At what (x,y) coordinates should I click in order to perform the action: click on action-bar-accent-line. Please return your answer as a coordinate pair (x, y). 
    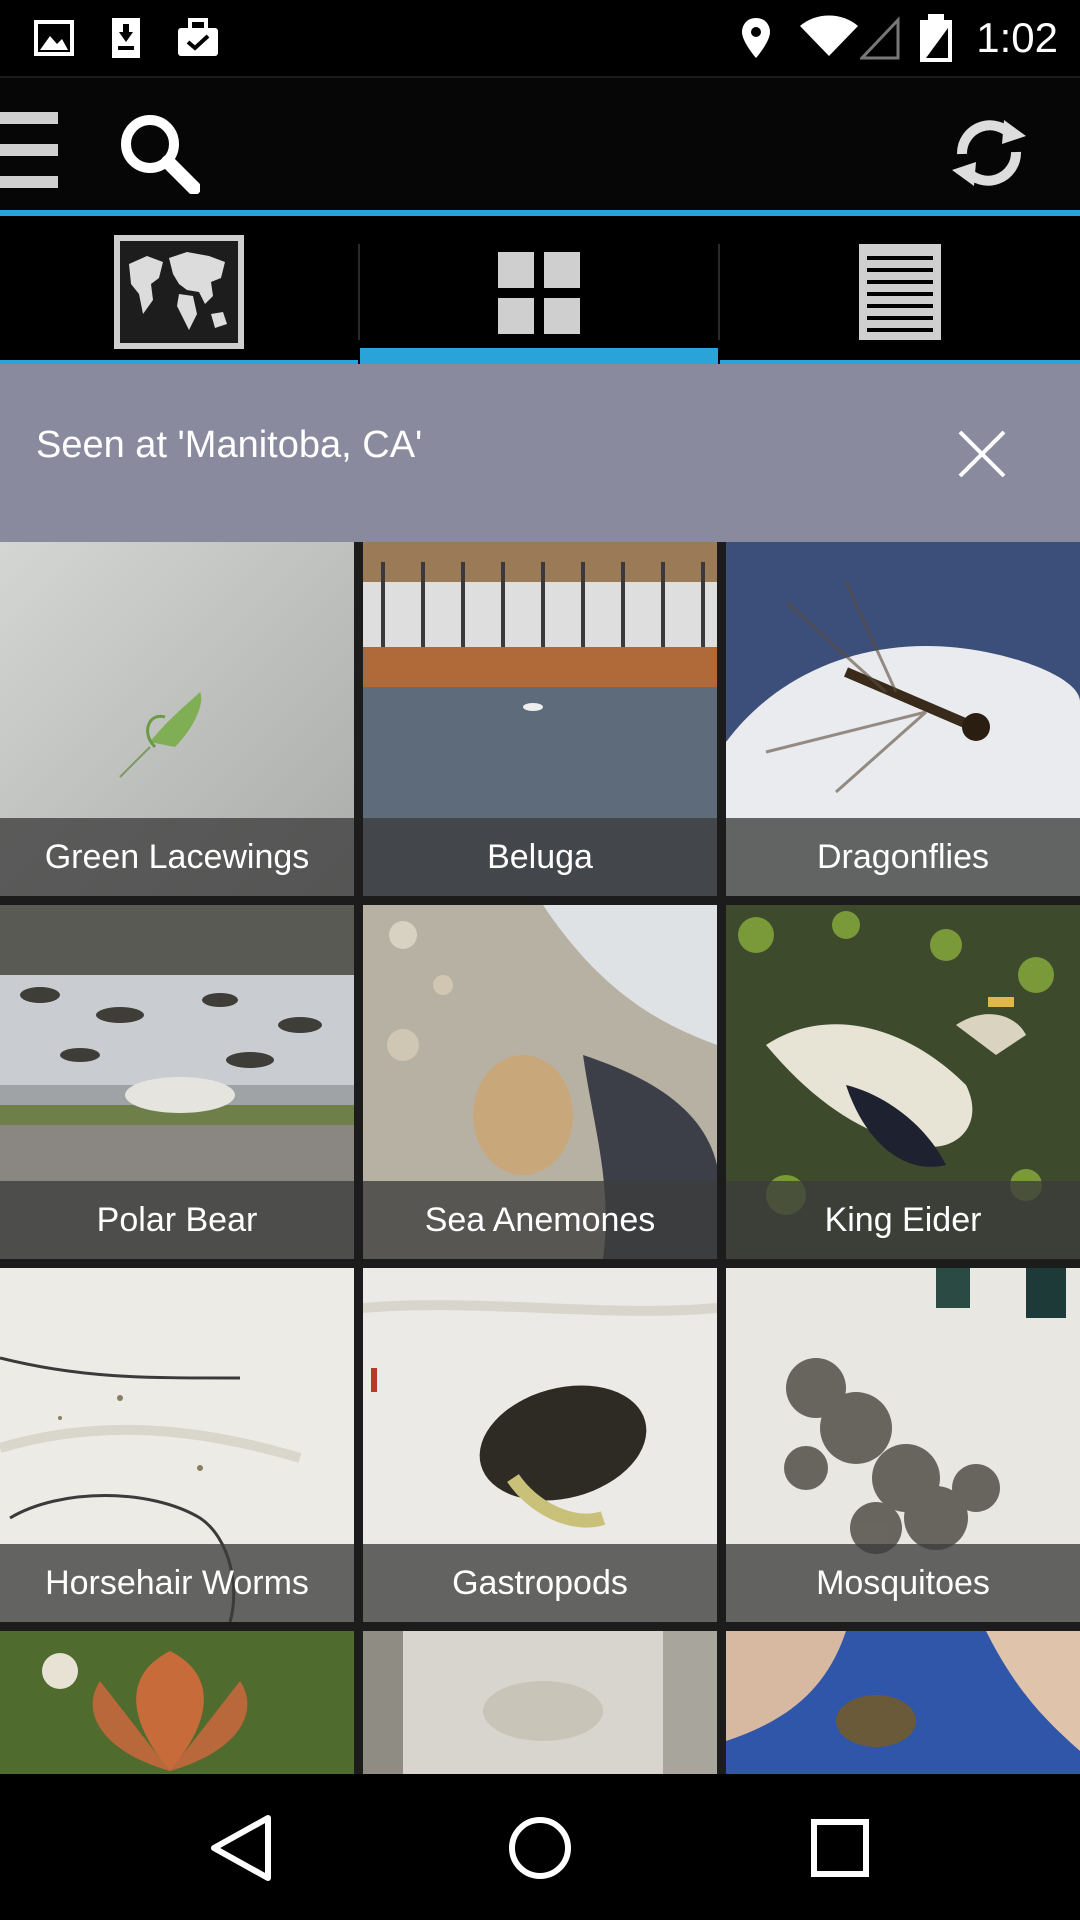
    Looking at the image, I should click on (540, 213).